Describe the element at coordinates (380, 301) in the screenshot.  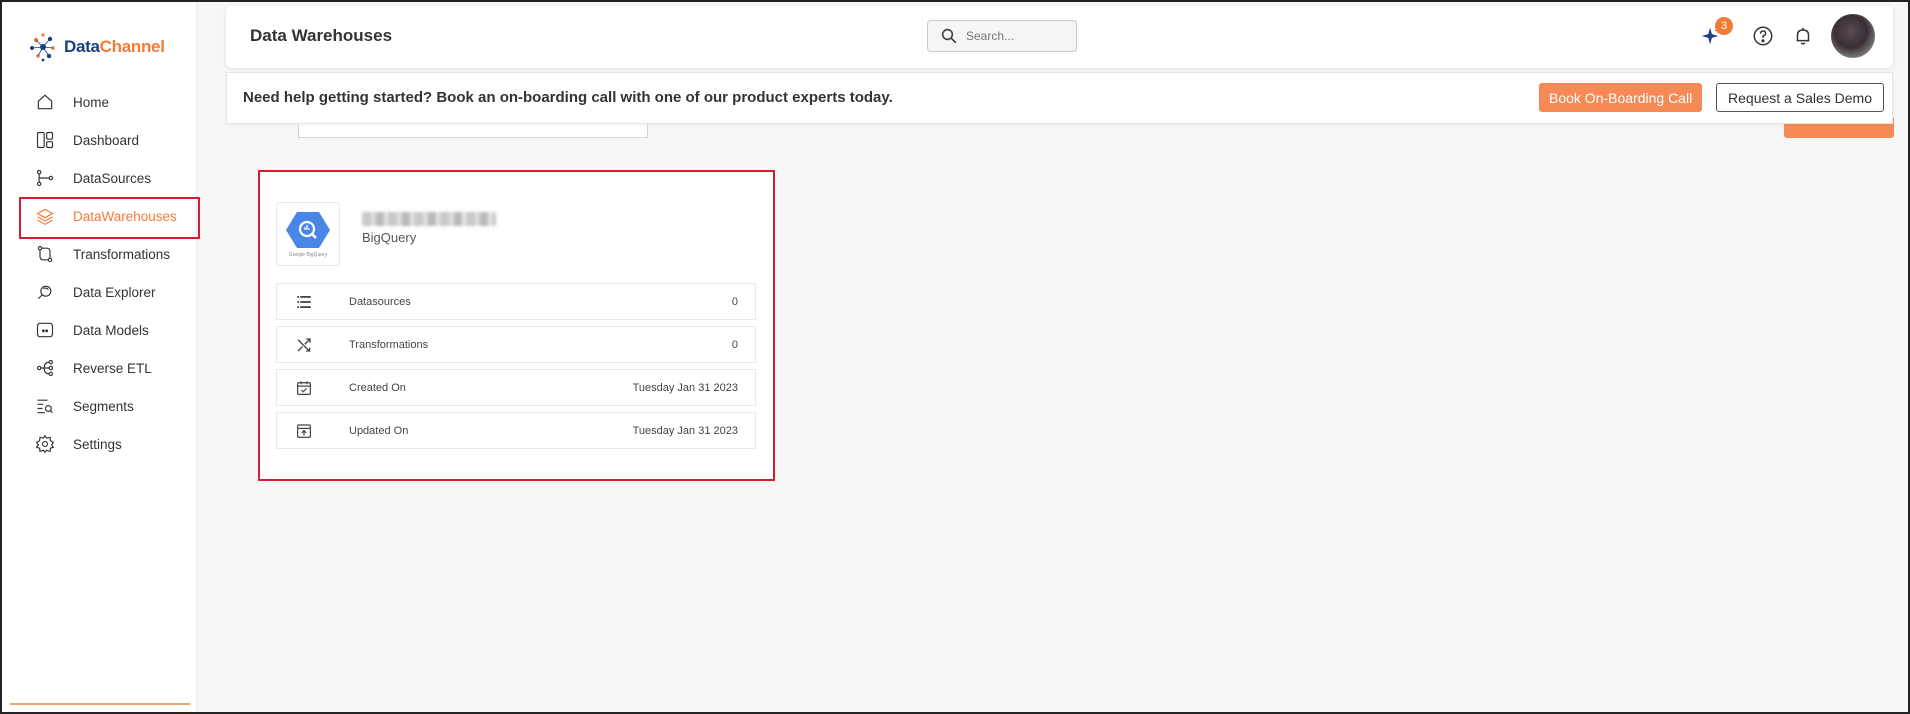
I see `stat-label: Datasources` at that location.